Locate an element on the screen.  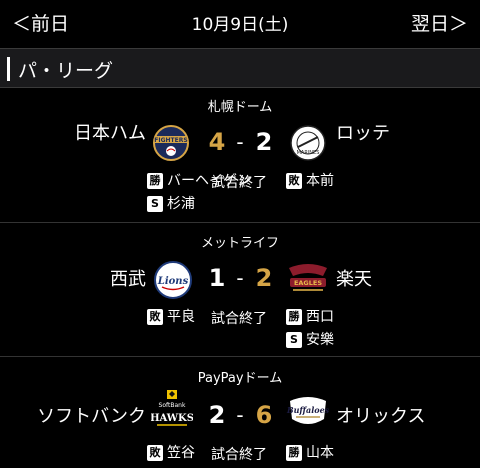
top-nav-bar: ＜前日 10月9日(土) 翌日＞ is located at coordinates (240, 23).